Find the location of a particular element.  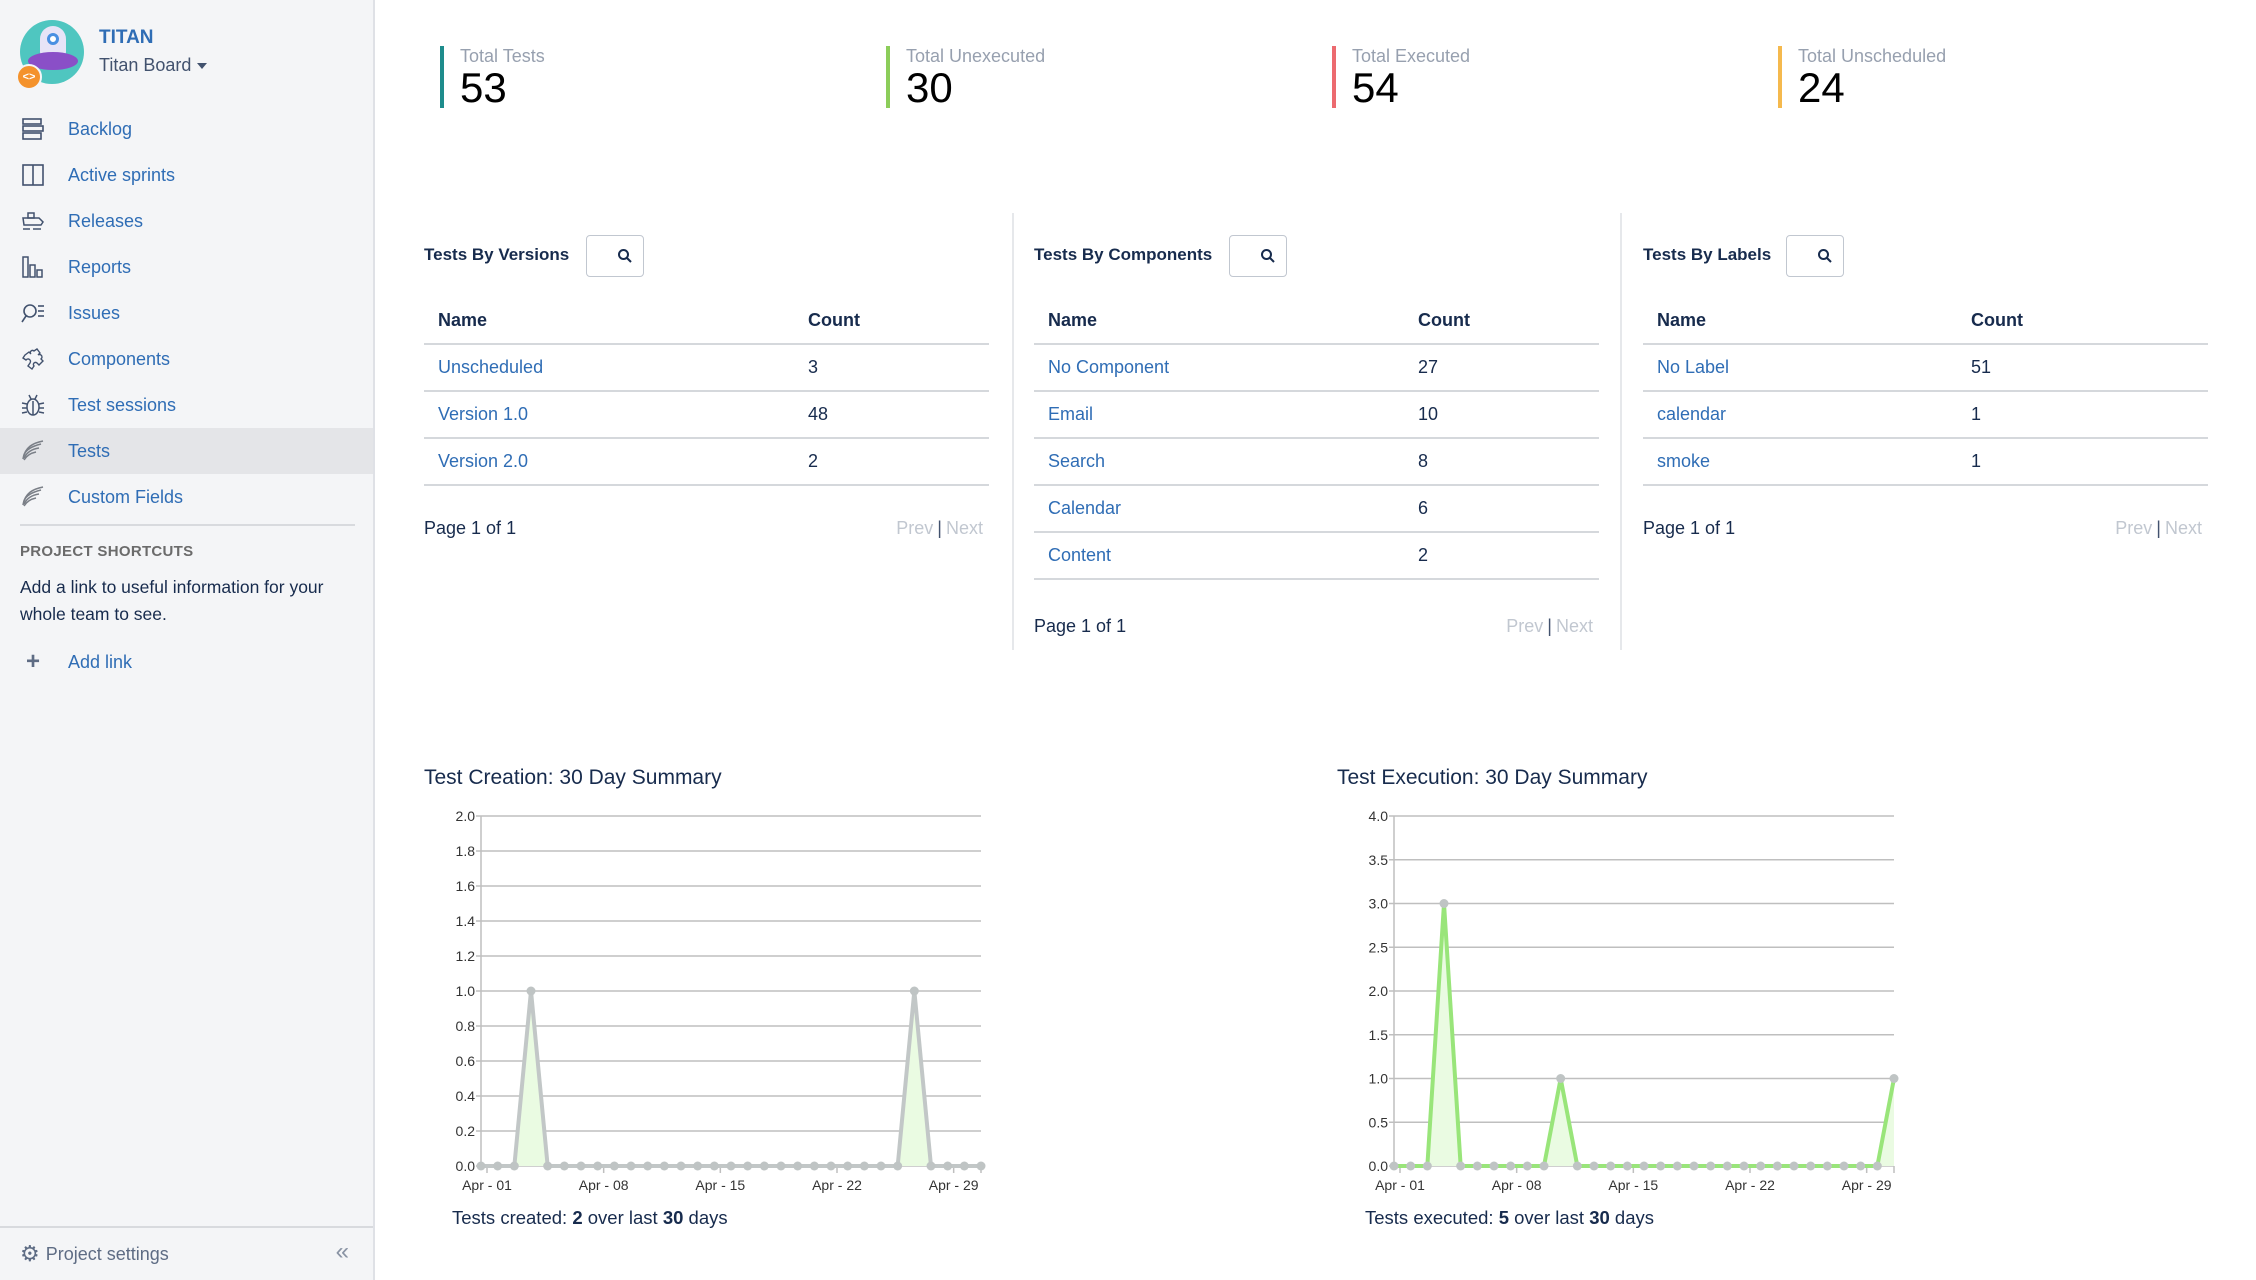

row-name-link: No Label is located at coordinates (1693, 367).